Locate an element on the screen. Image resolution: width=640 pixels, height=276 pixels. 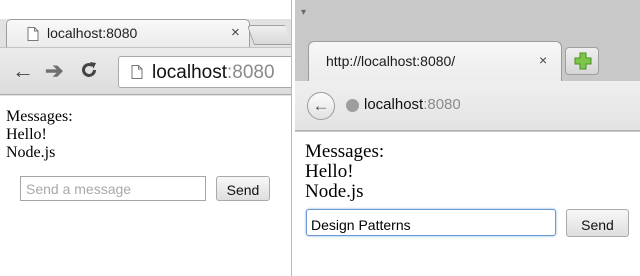
left-toolbar: ← ➔ localhost:8080 is located at coordinates (145, 71).